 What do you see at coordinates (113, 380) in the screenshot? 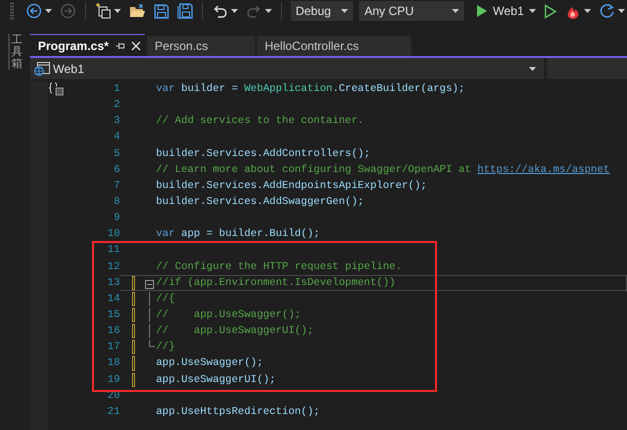
I see `line-number: 19` at bounding box center [113, 380].